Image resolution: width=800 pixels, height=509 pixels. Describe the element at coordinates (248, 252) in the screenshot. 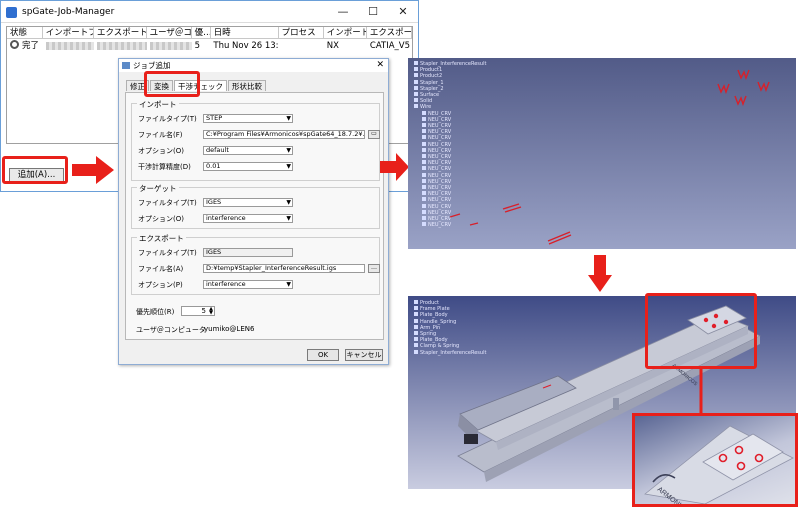

I see `export-filetype-field: IGES` at that location.